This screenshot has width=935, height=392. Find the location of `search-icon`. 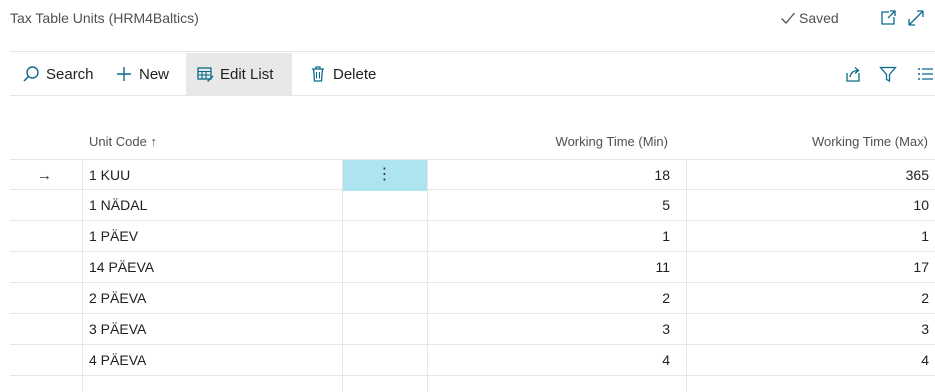

search-icon is located at coordinates (31, 74).